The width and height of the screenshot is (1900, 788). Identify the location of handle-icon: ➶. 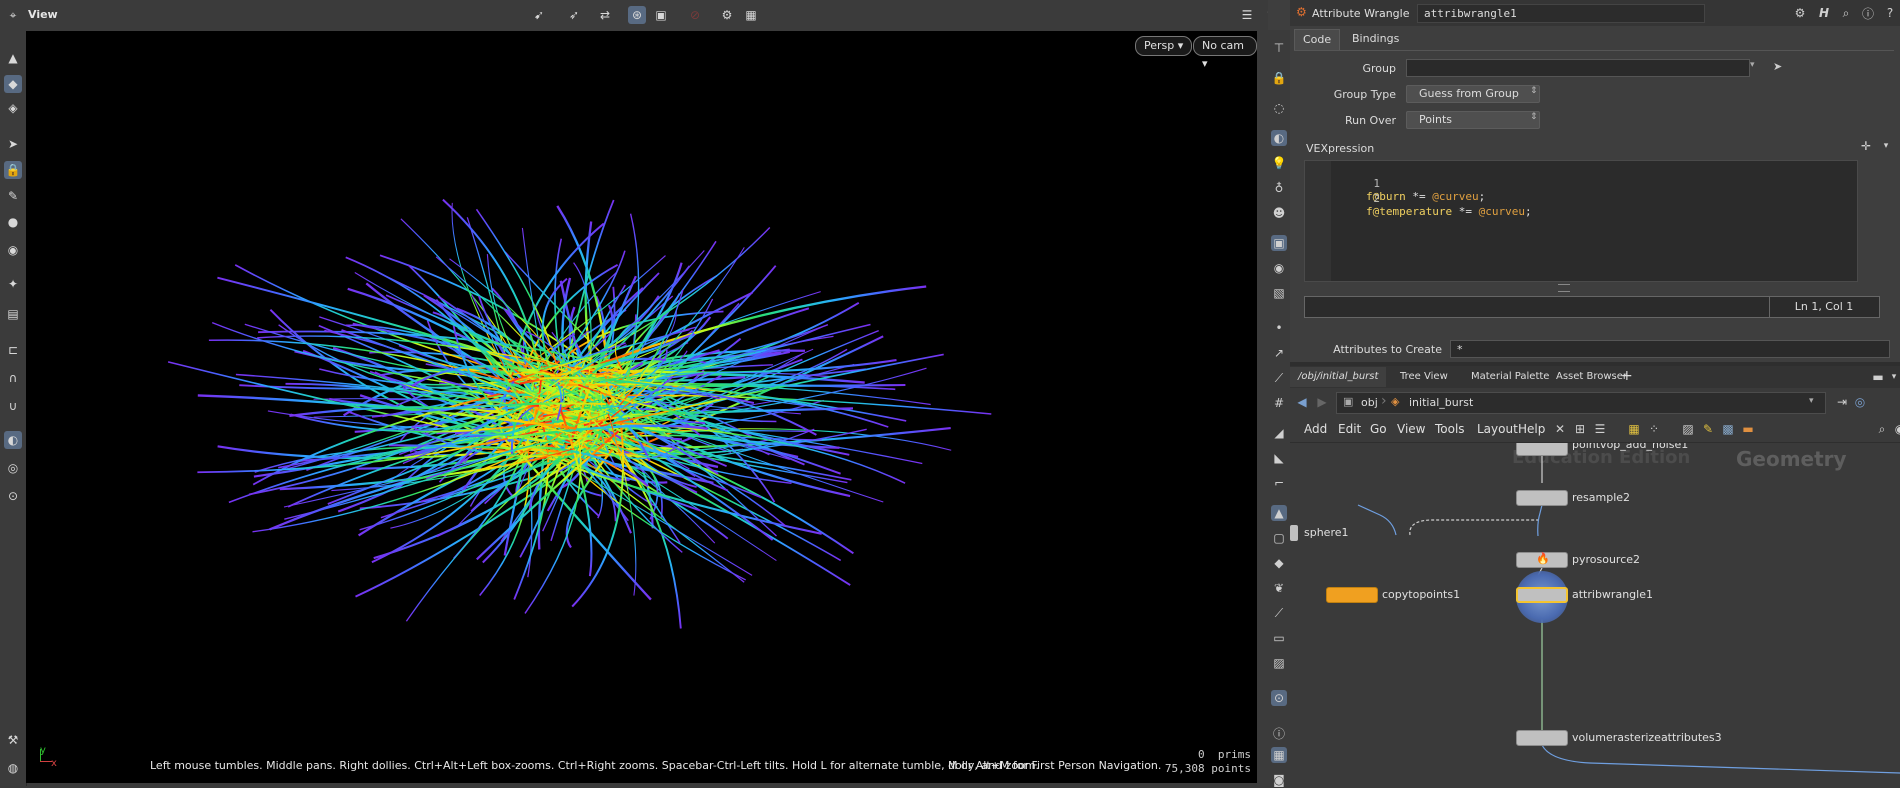
(574, 15).